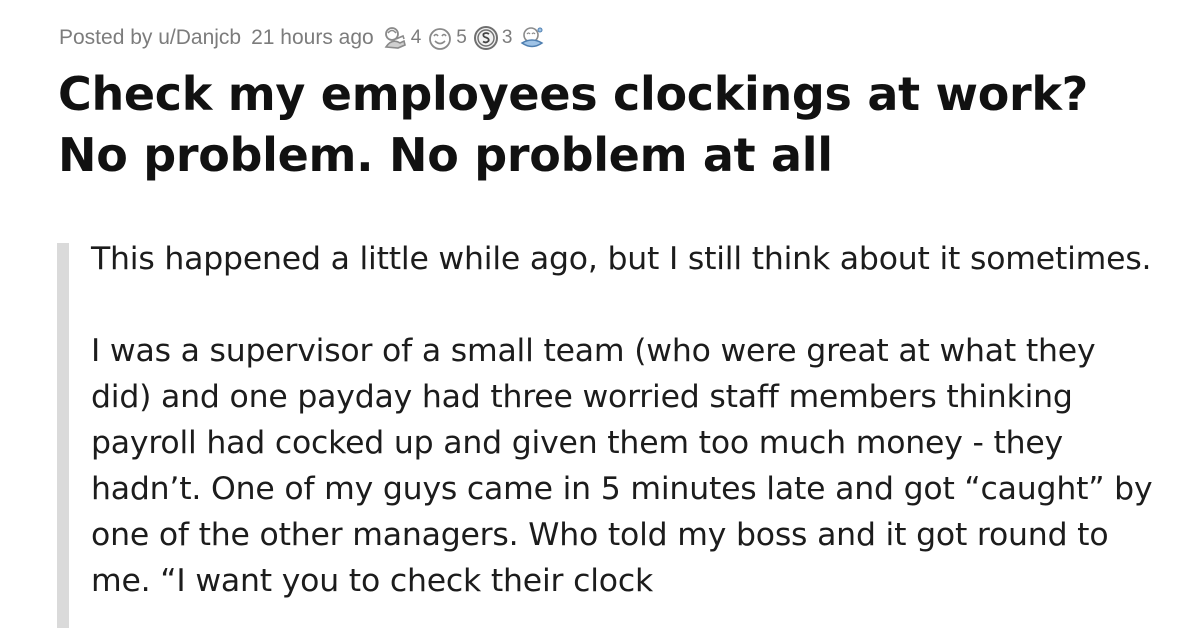 The height and width of the screenshot is (628, 1200). Describe the element at coordinates (416, 37) in the screenshot. I see `award-count: 4` at that location.